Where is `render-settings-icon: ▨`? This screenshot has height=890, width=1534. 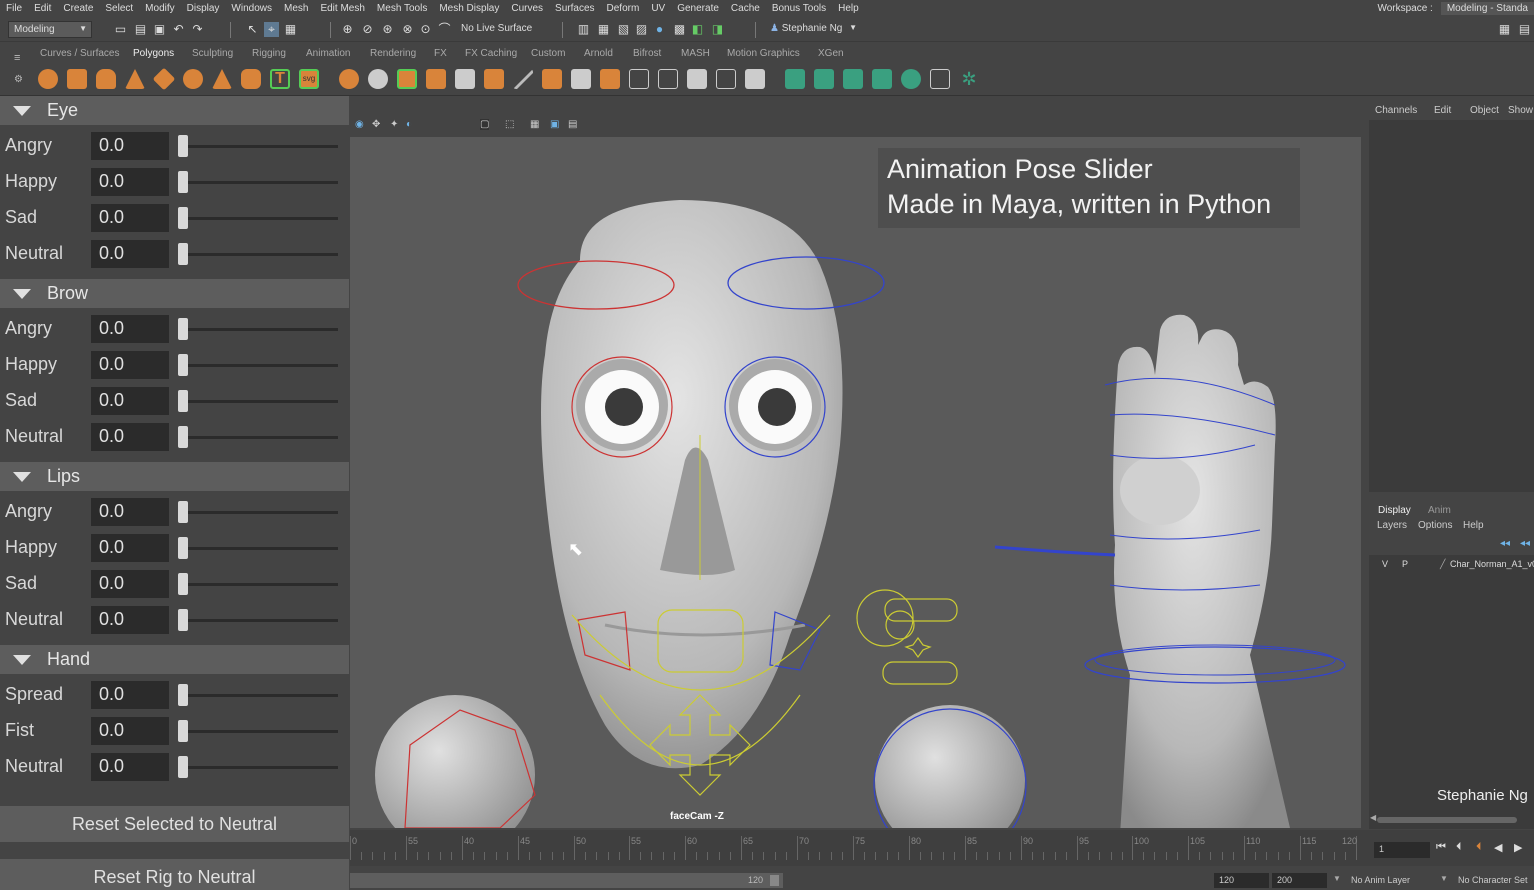
render-settings-icon: ▨ is located at coordinates (641, 29).